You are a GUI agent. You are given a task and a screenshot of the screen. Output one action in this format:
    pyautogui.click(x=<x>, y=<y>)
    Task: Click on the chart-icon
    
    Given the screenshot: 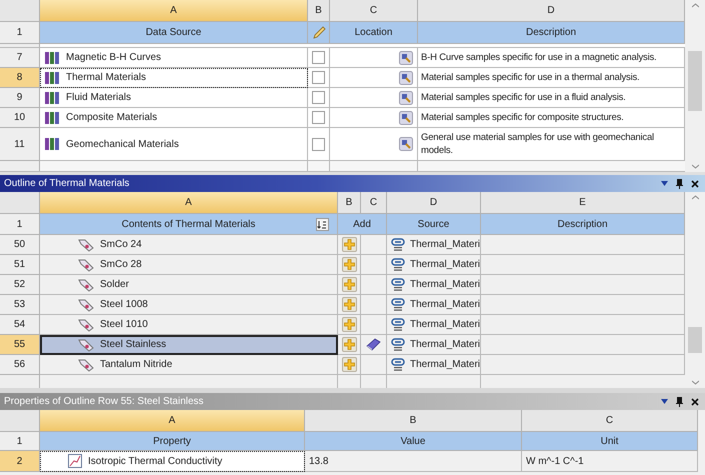 What is the action you would take?
    pyautogui.click(x=75, y=461)
    